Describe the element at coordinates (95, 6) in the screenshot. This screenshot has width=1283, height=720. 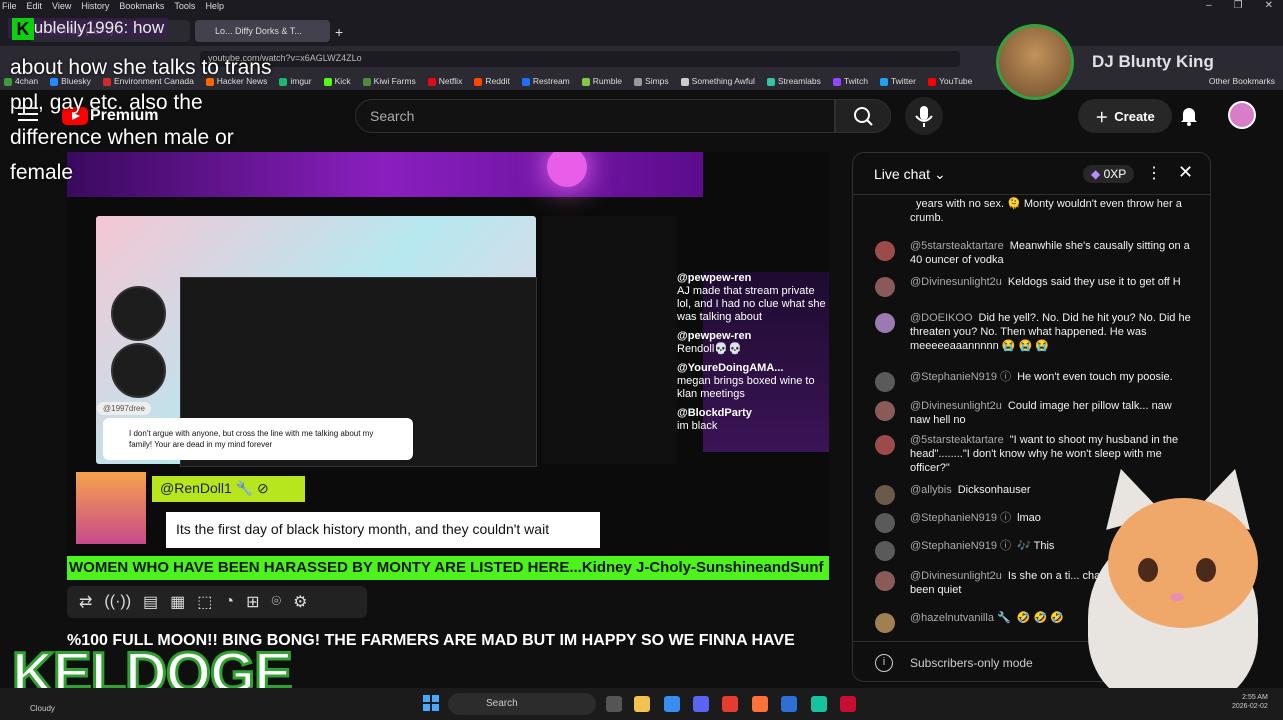
I see `menu-history: History` at that location.